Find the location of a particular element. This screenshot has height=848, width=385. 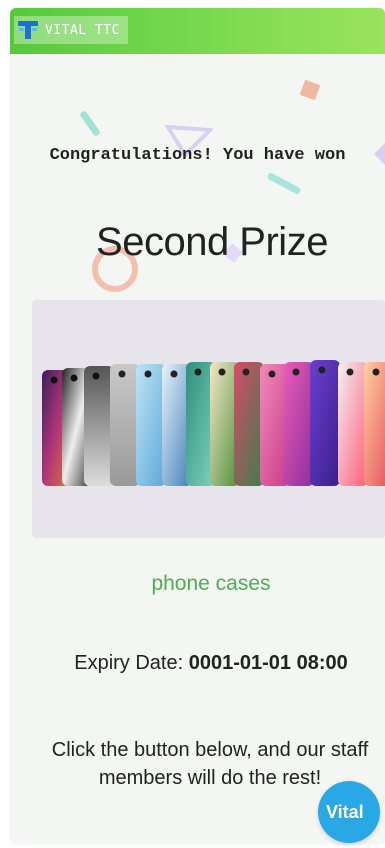

prize-name: phone cases is located at coordinates (211, 583).